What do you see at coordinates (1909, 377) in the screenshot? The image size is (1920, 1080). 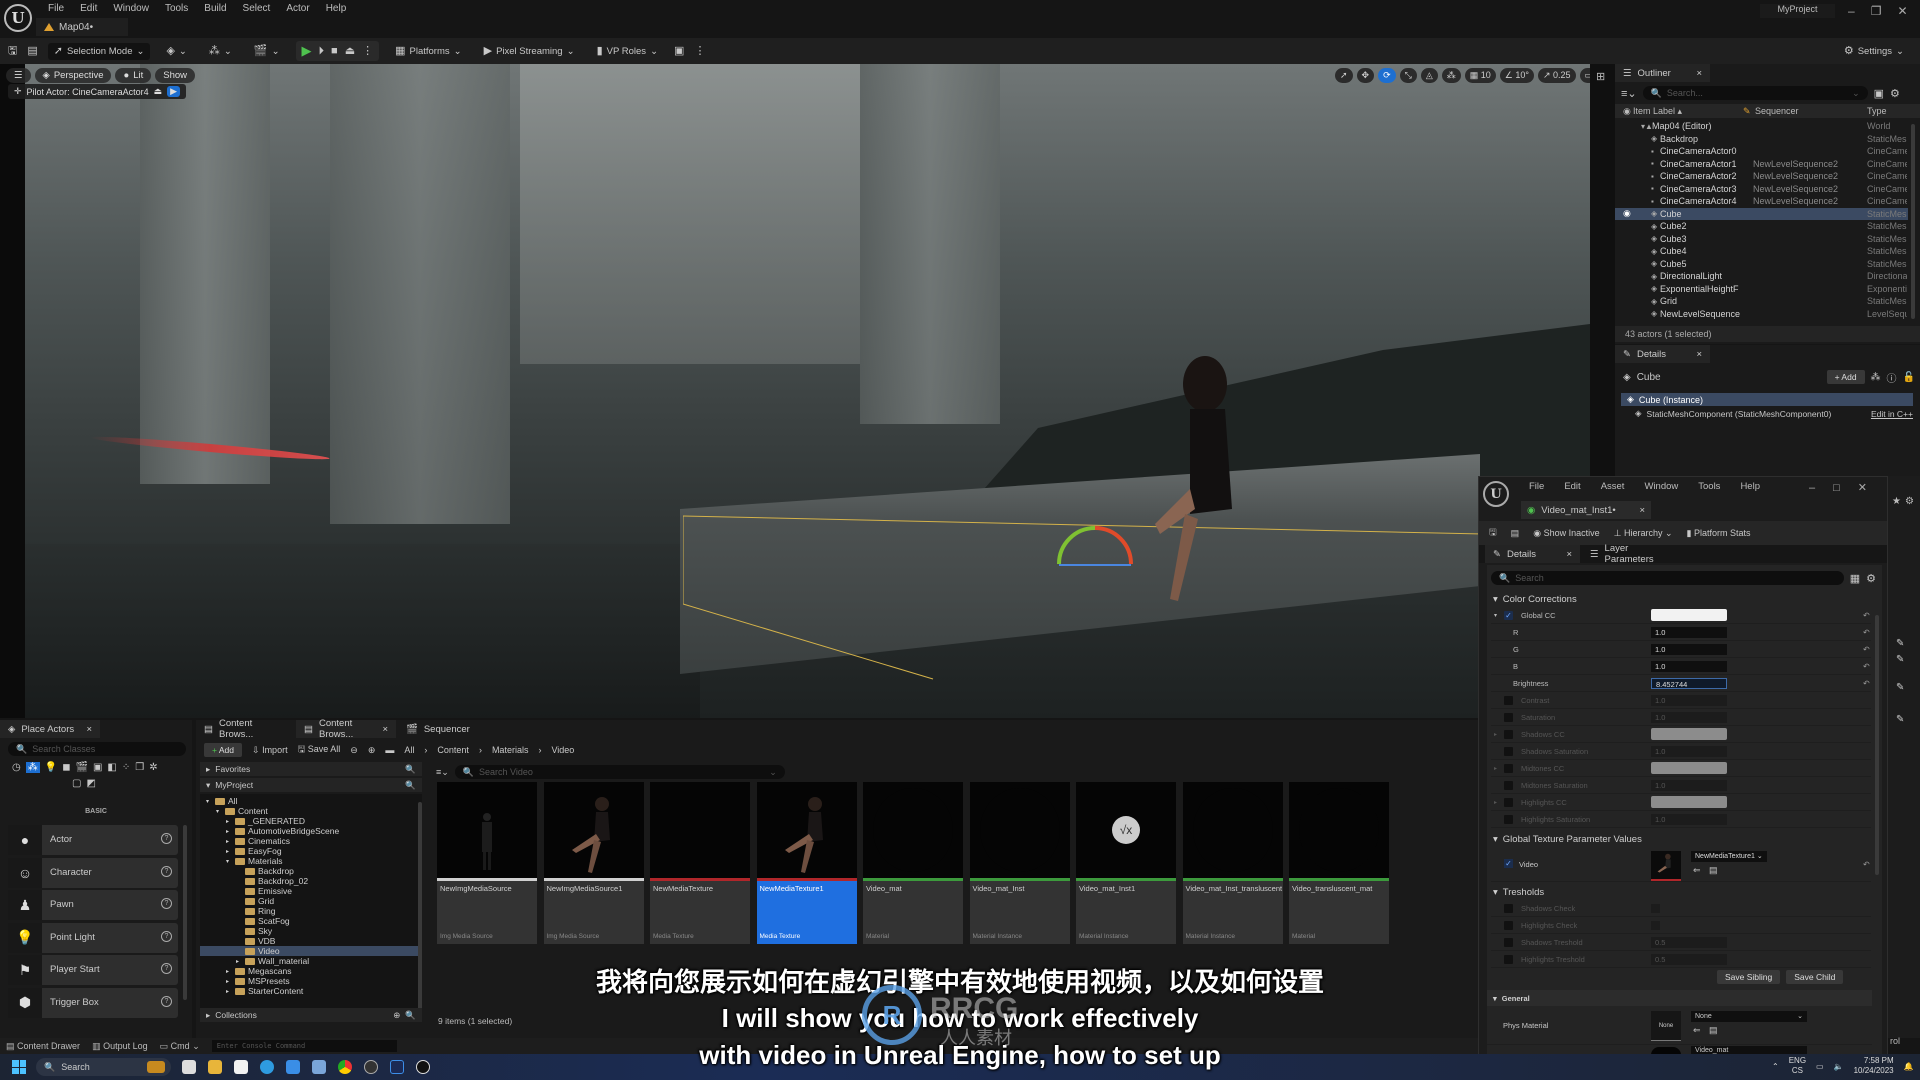 I see `lock-icon: 🔓` at bounding box center [1909, 377].